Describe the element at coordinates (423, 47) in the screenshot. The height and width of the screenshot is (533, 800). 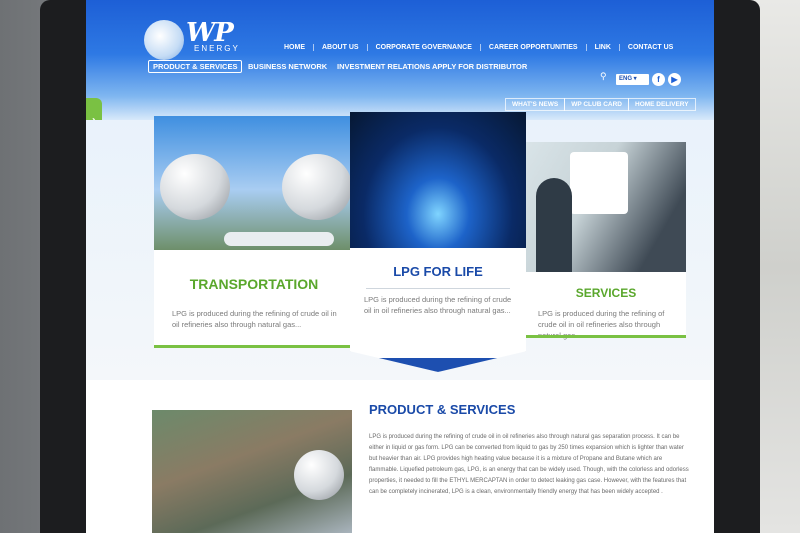
I see `nav-corporate-governance: CORPORATE GOVERNANCE` at that location.